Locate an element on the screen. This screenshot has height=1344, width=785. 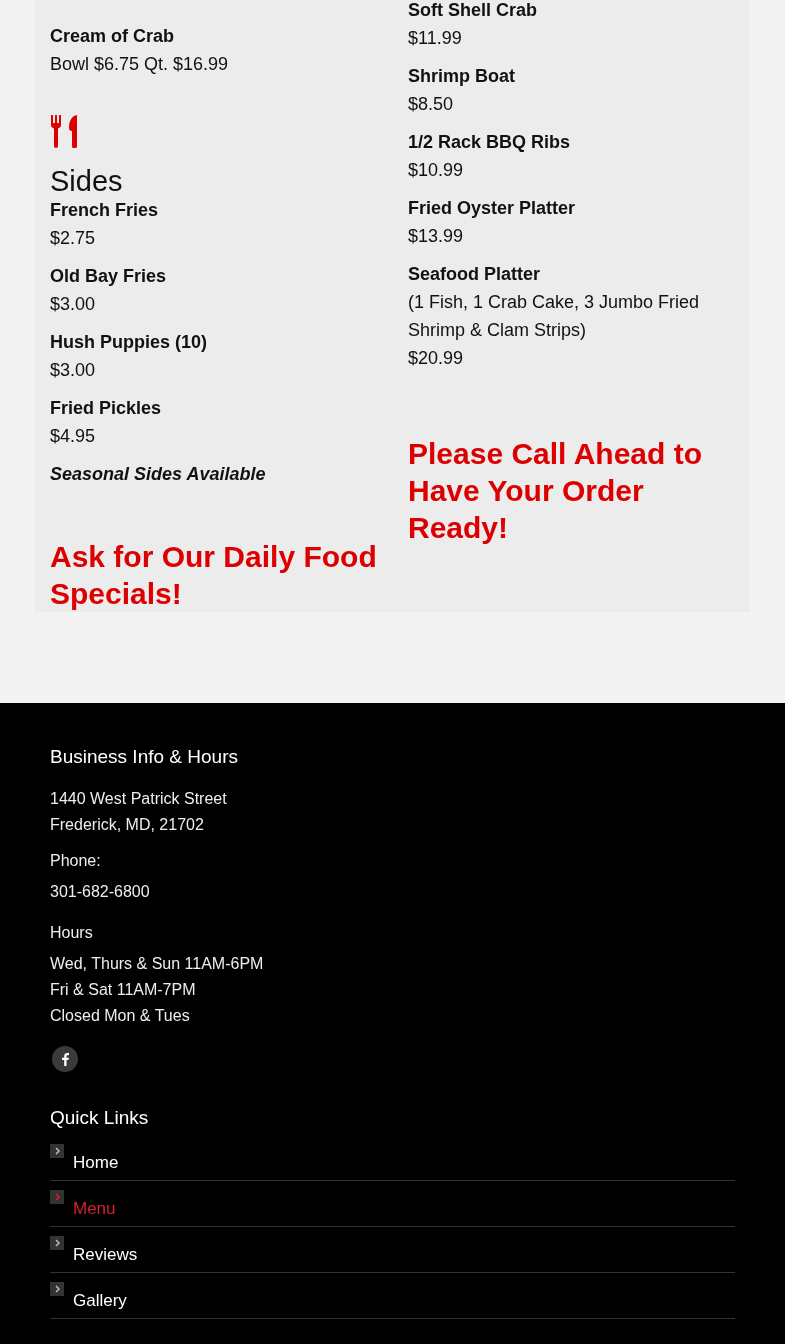
footer-link: Menu is located at coordinates (94, 1208).